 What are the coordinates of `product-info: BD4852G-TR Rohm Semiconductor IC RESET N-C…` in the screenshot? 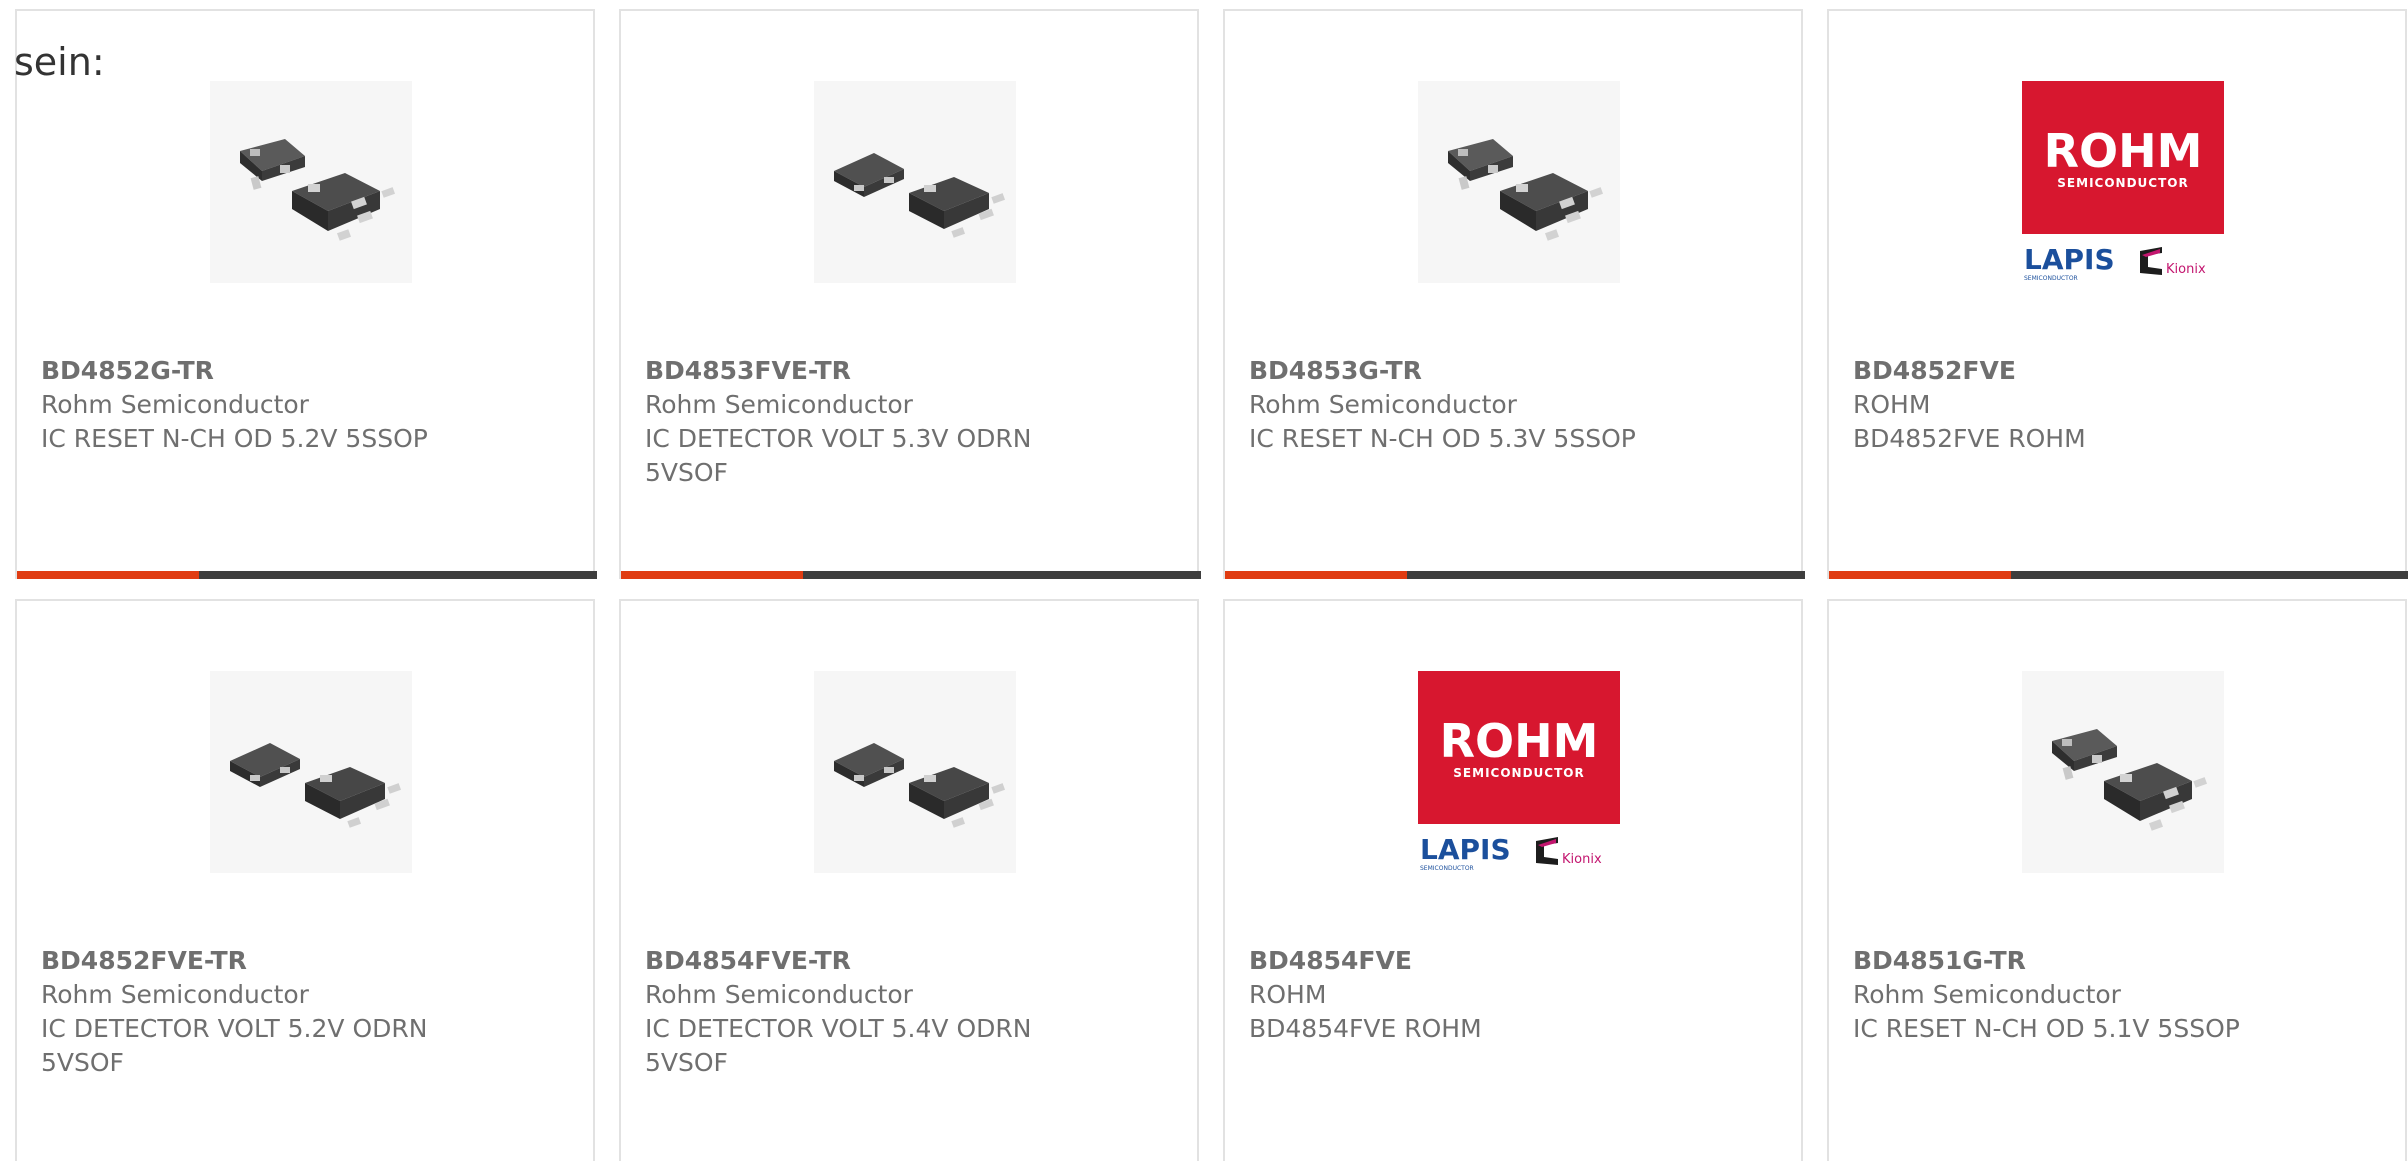 It's located at (271, 405).